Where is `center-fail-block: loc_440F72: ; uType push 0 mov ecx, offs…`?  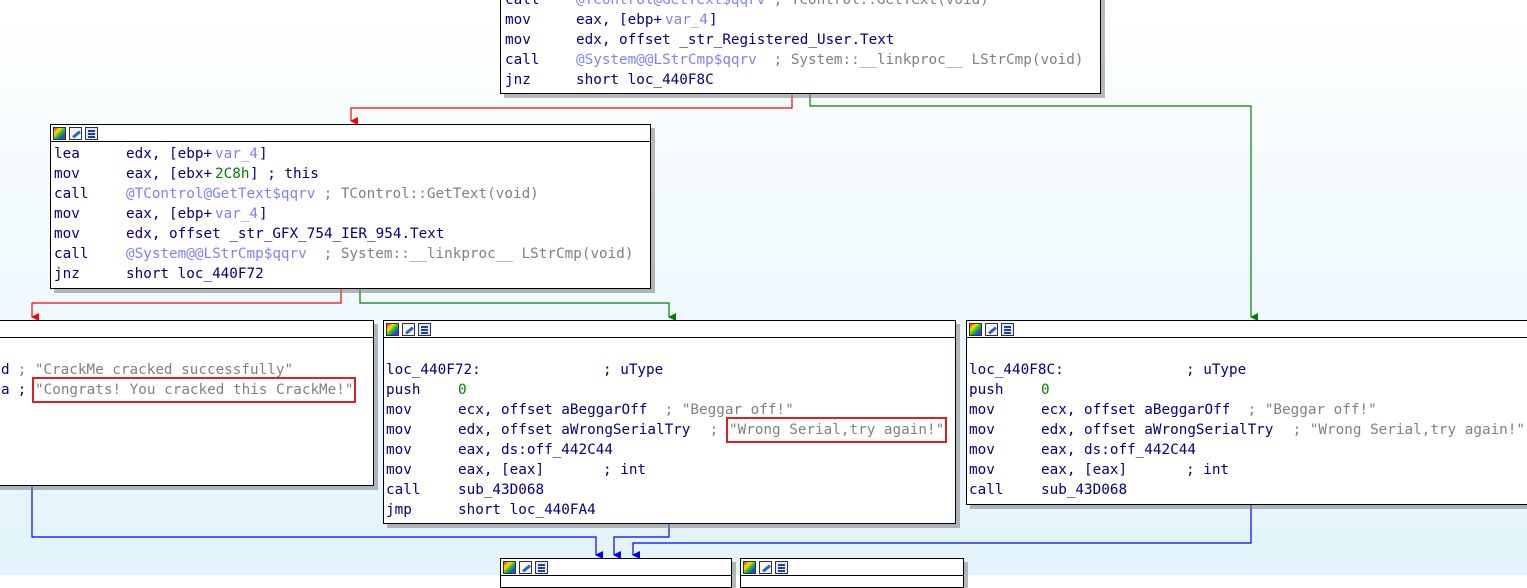 center-fail-block: loc_440F72: ; uType push 0 mov ecx, offs… is located at coordinates (669, 422).